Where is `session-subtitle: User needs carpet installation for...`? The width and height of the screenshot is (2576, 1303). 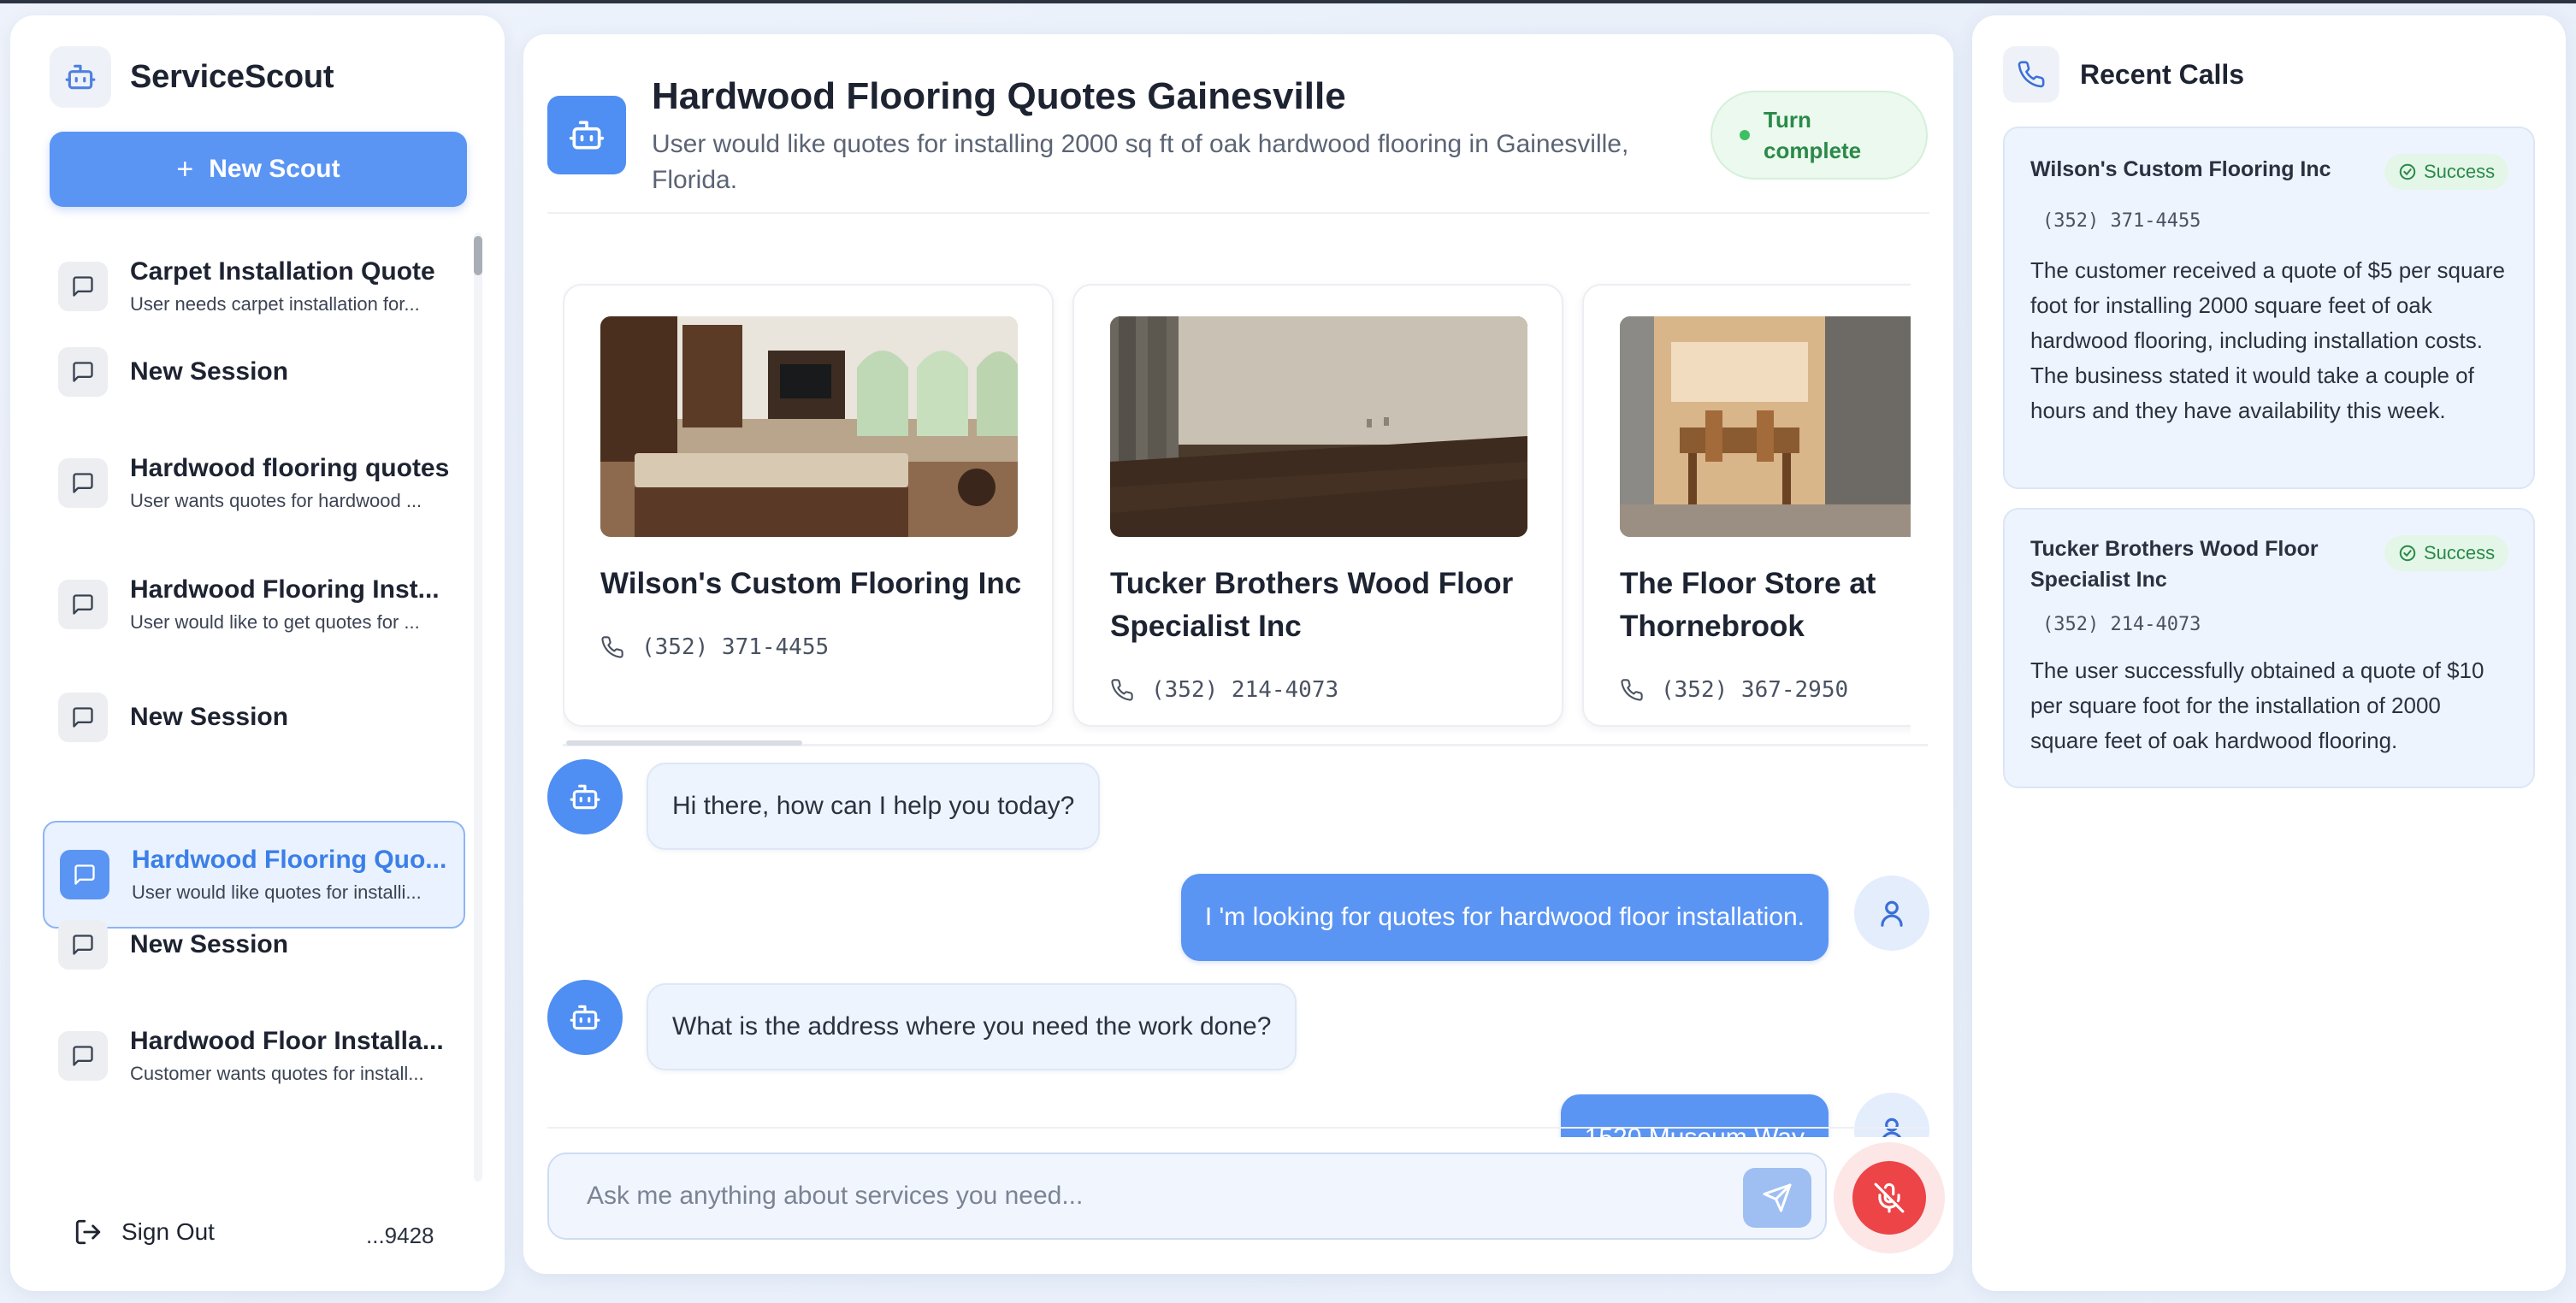
session-subtitle: User needs carpet installation for... is located at coordinates (275, 304).